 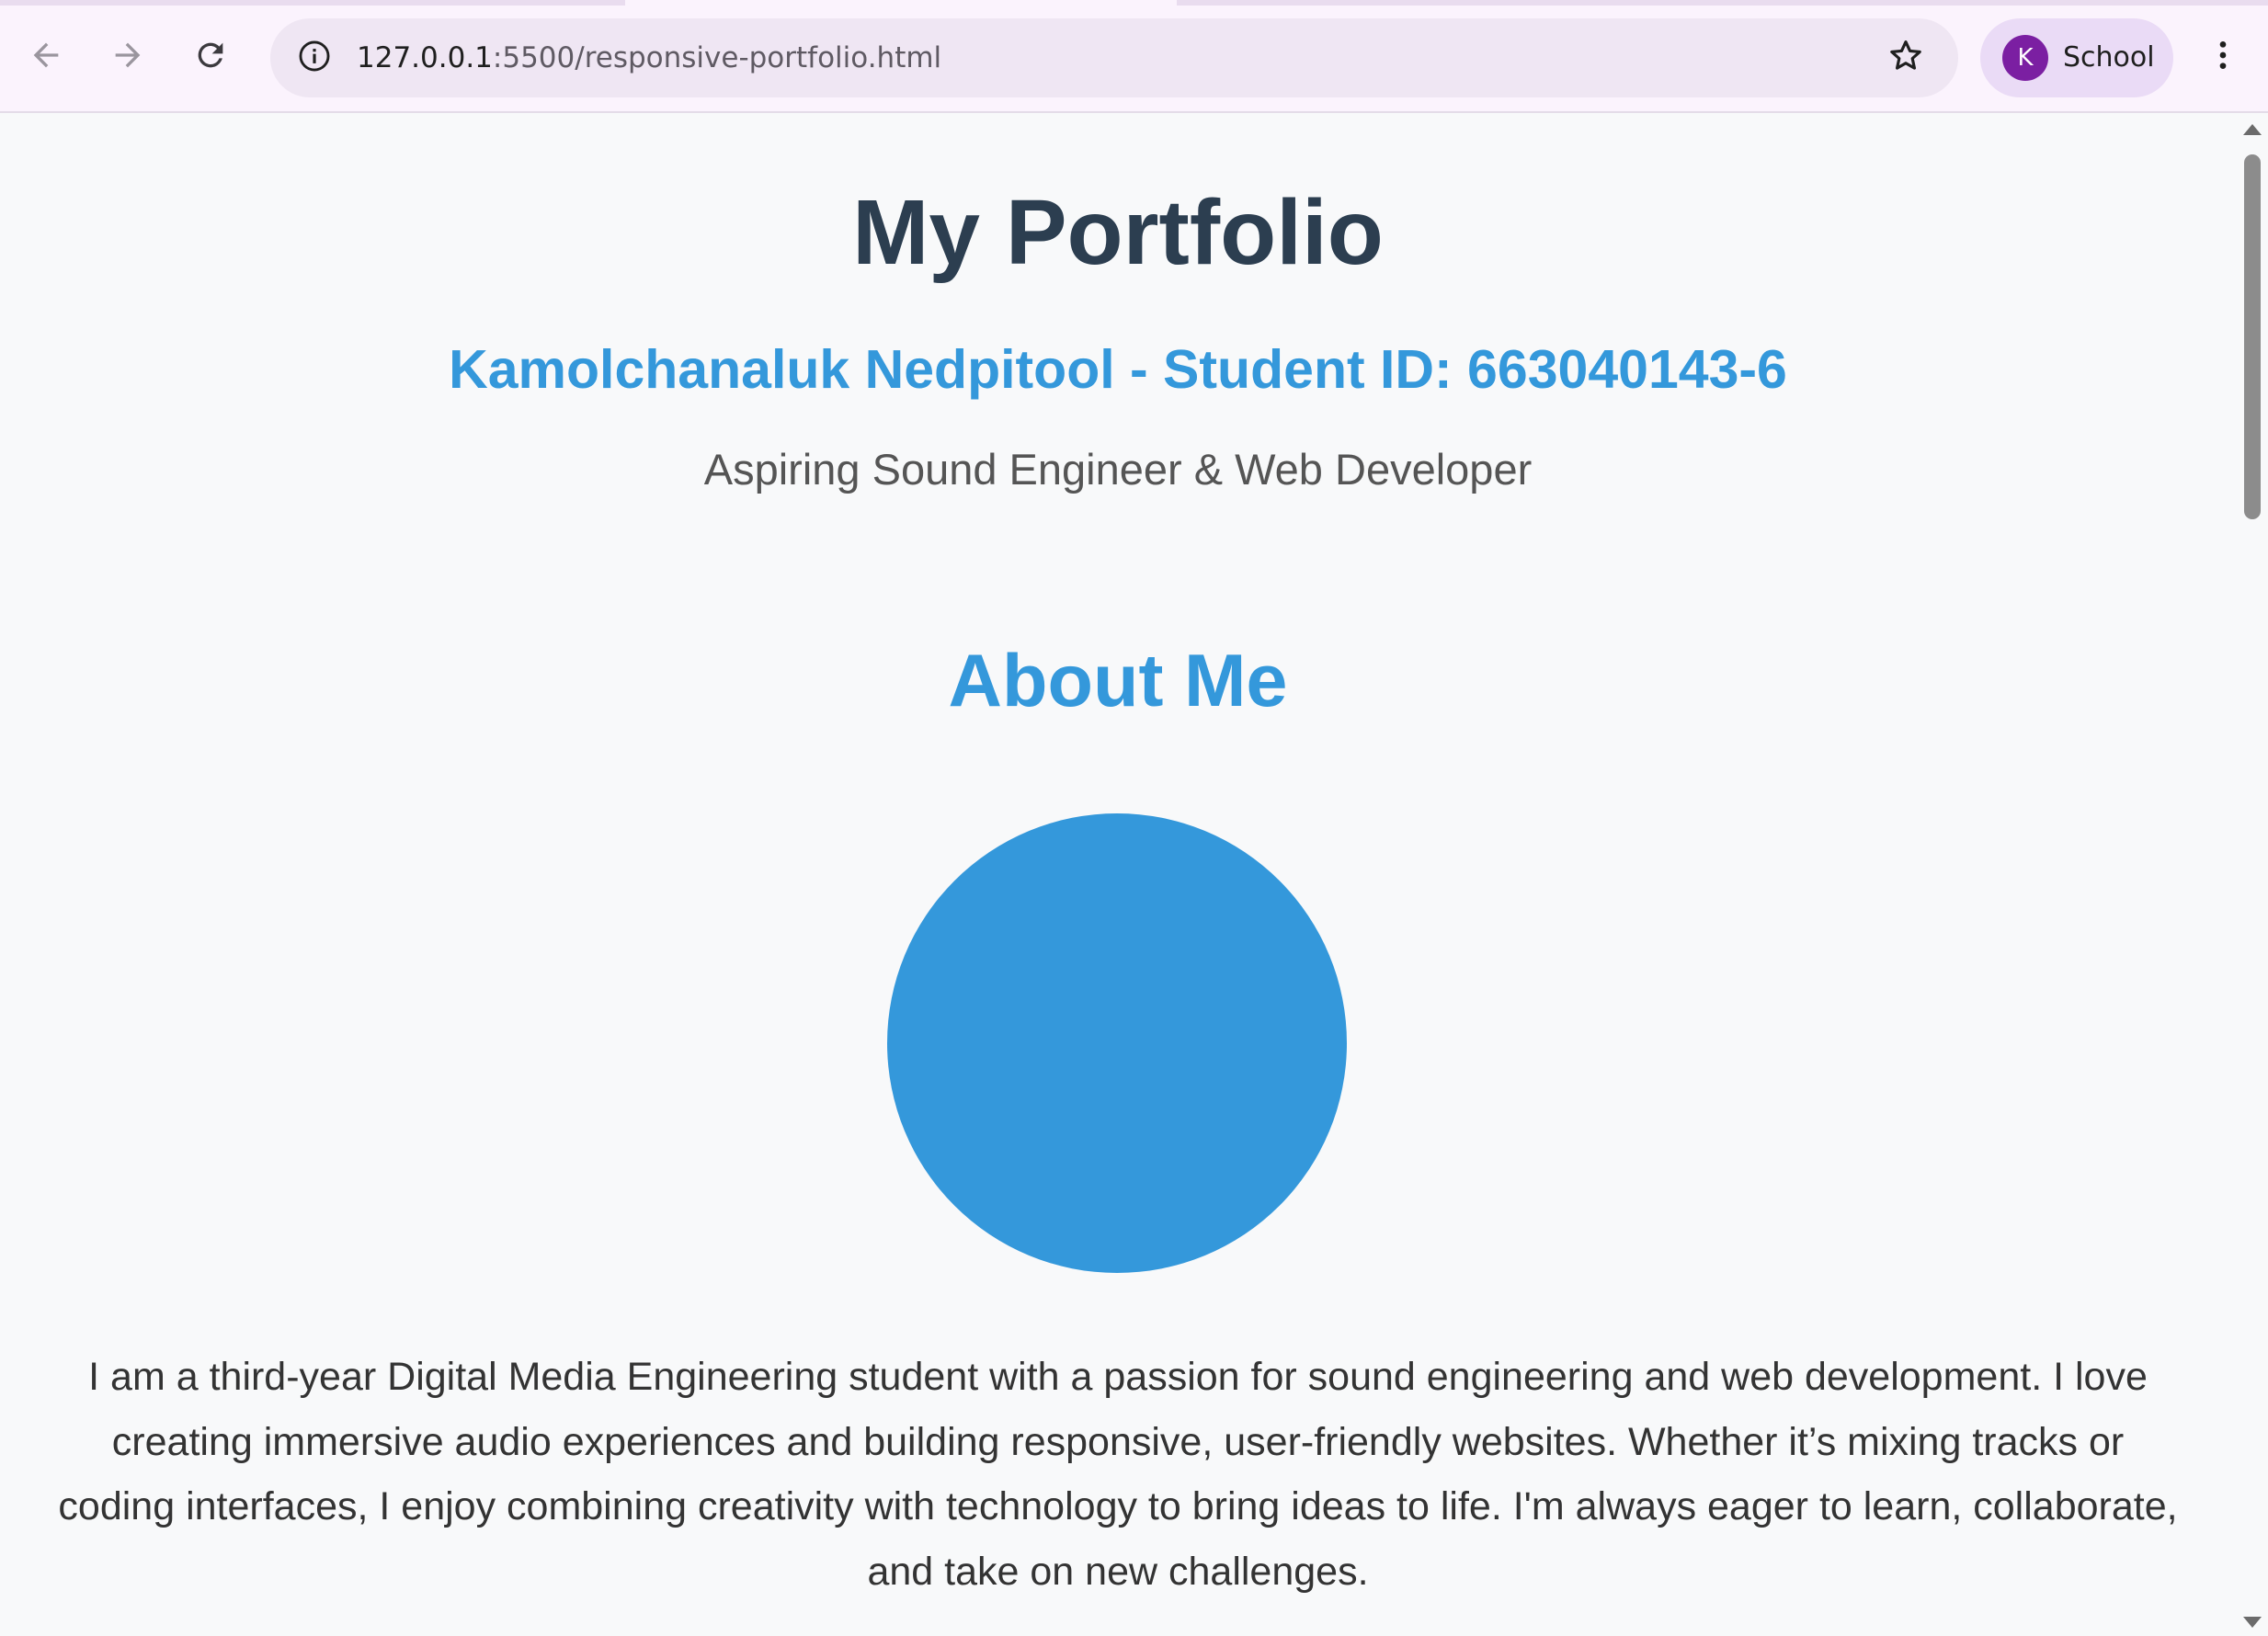 What do you see at coordinates (425, 57) in the screenshot?
I see `url-host: 127.0.0.1` at bounding box center [425, 57].